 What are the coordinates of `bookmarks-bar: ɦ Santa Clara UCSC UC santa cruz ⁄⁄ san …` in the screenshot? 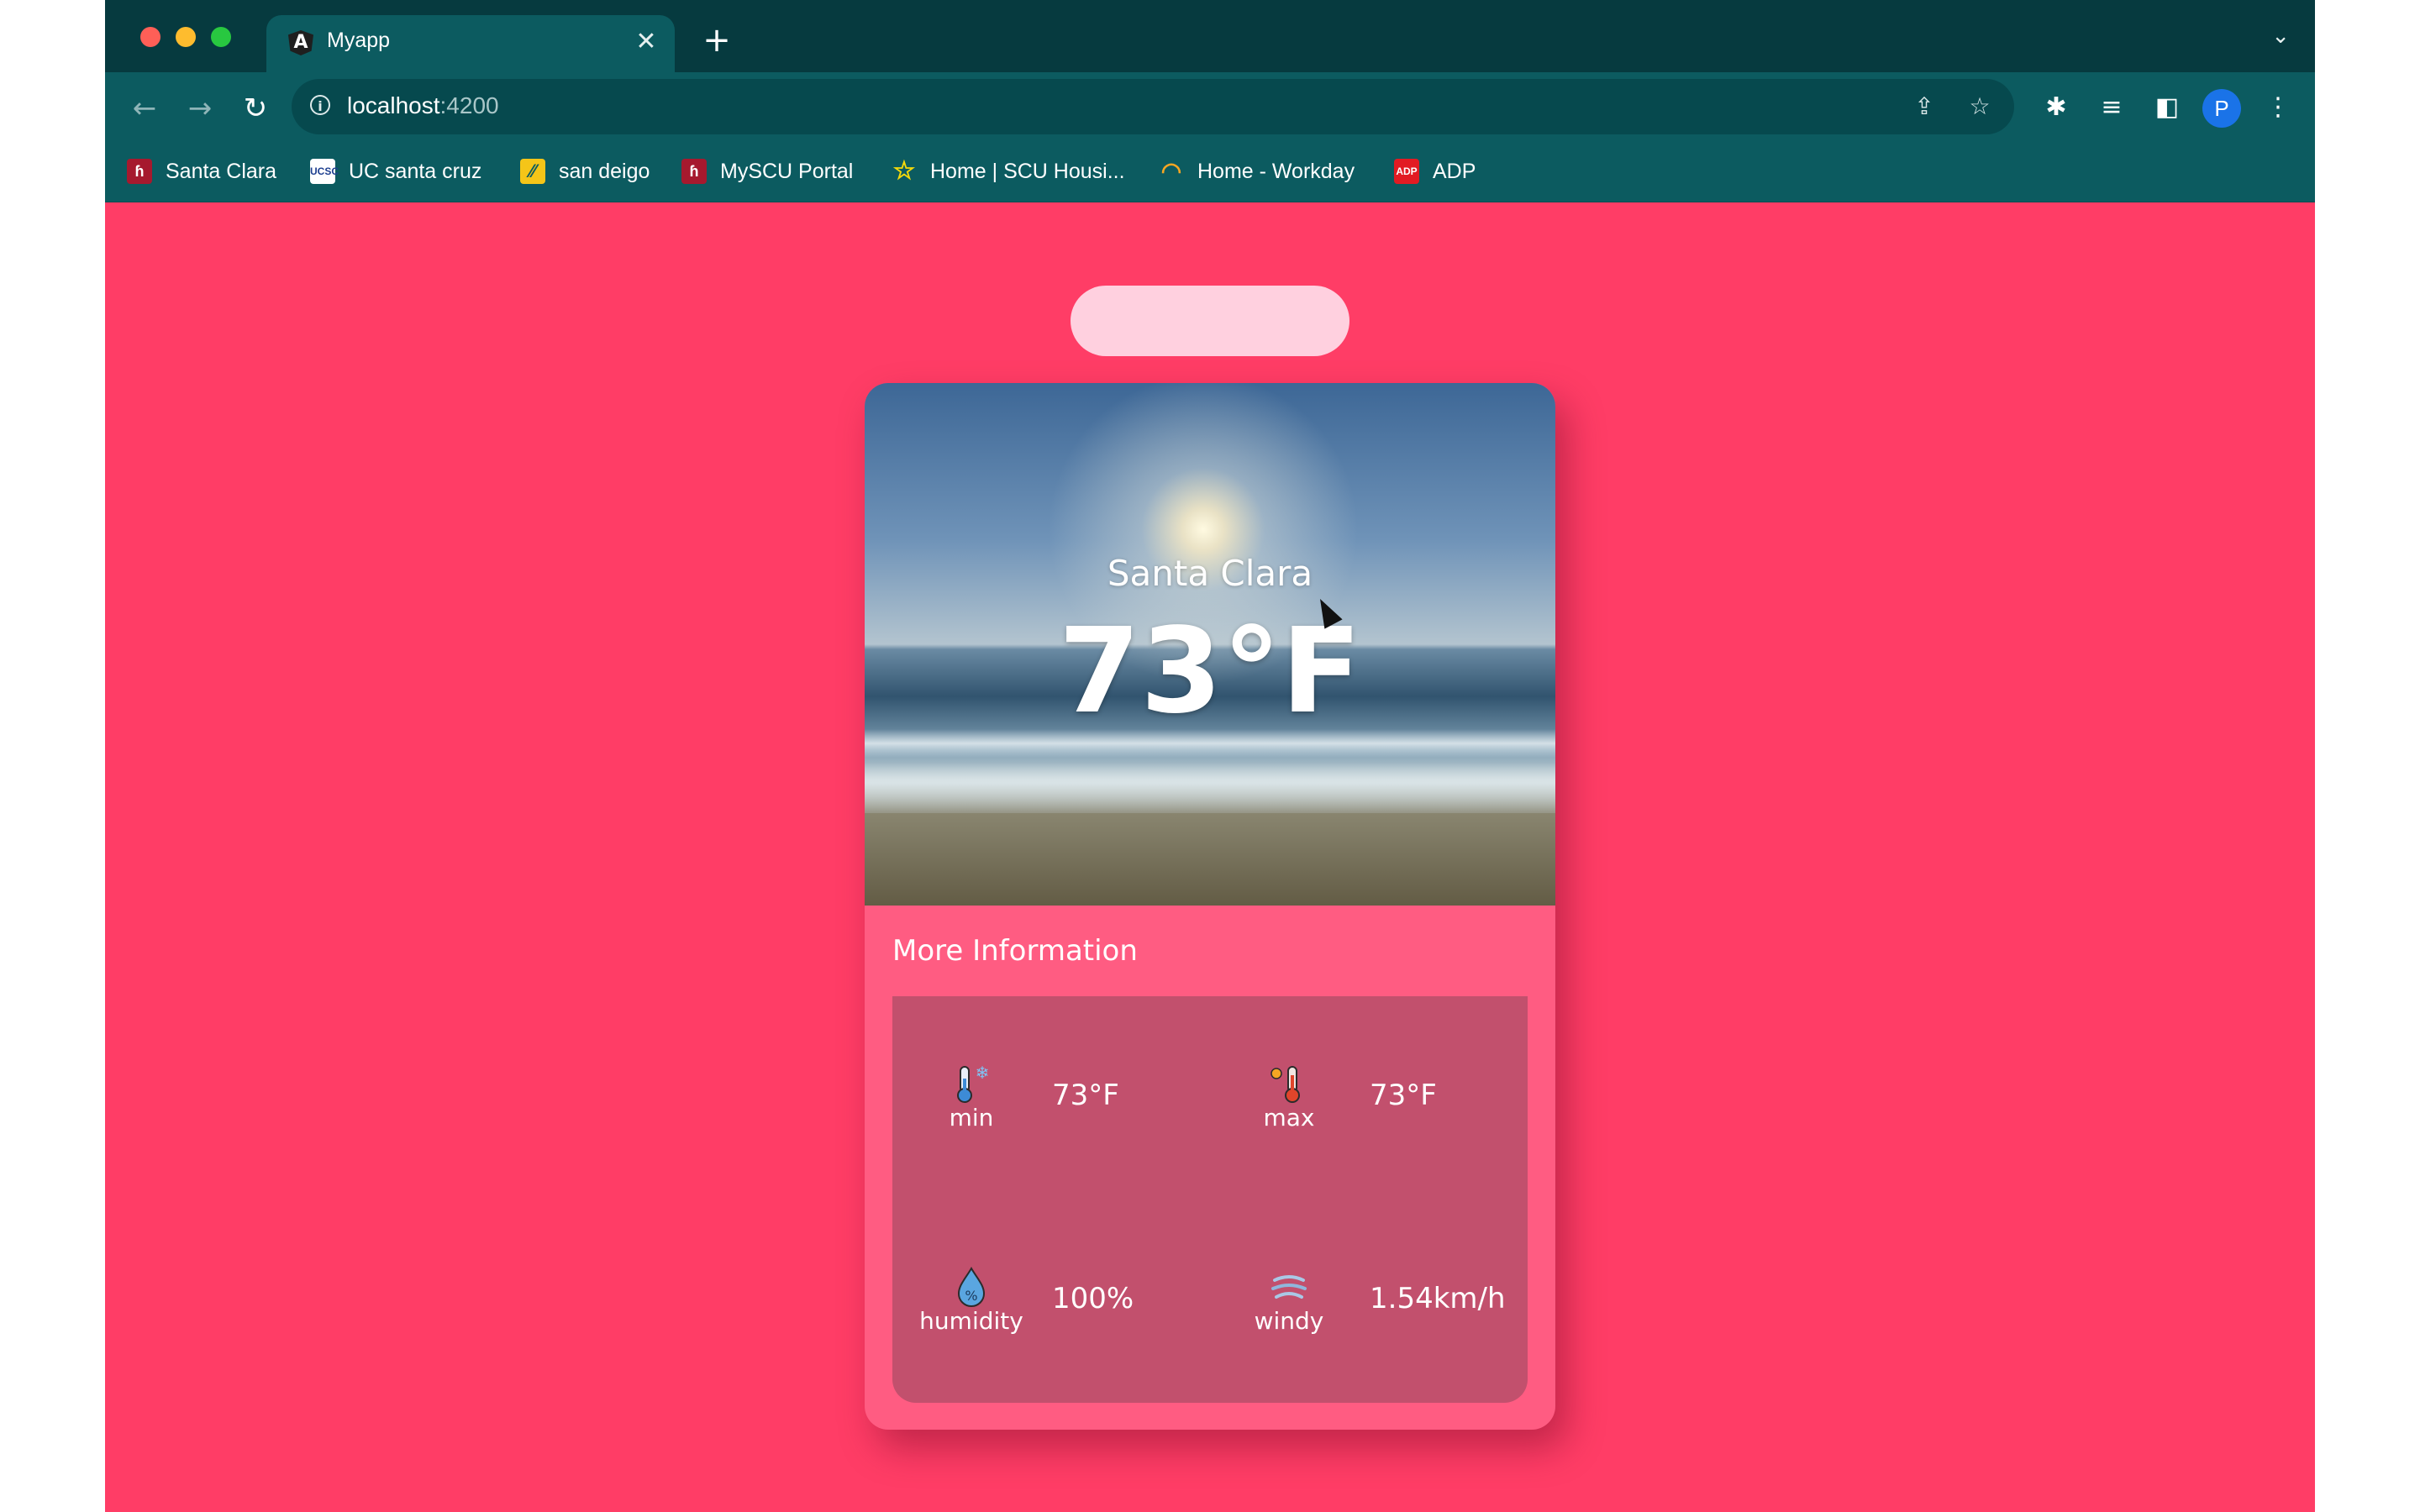 It's located at (1210, 173).